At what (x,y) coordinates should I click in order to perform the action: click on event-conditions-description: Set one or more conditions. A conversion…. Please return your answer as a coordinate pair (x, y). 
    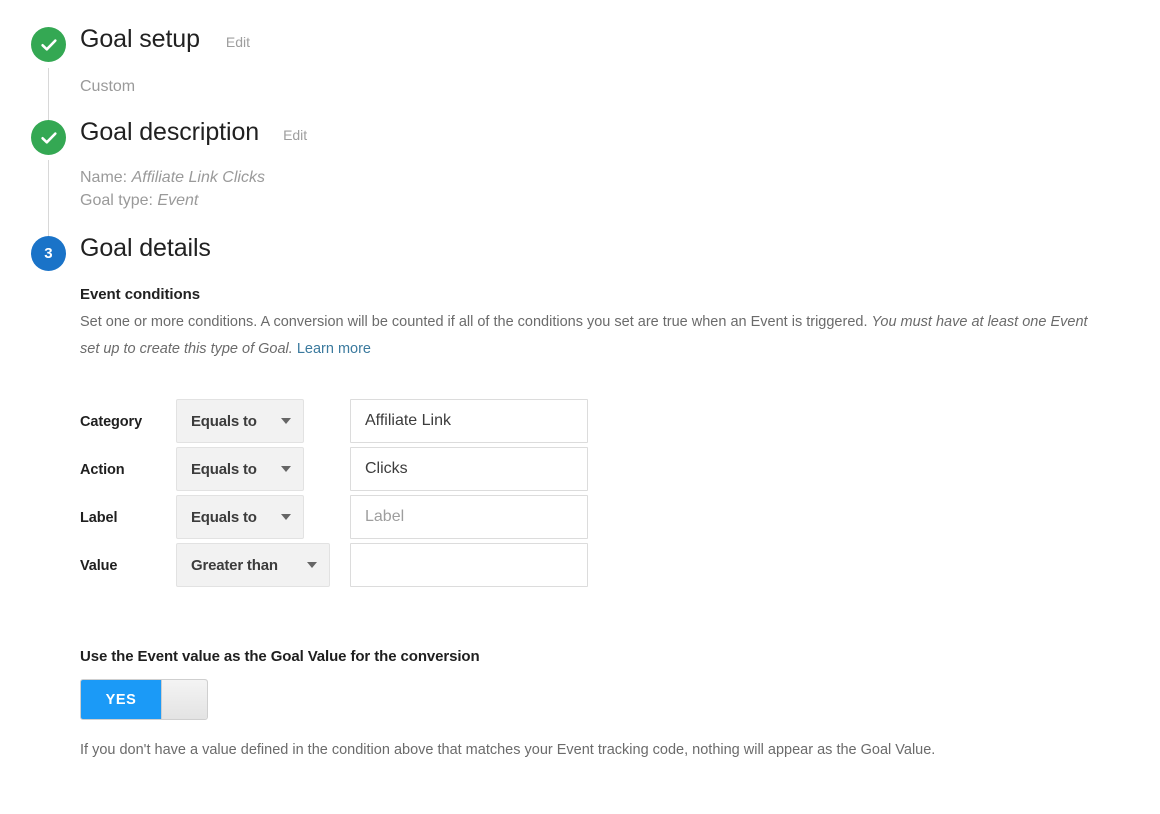
    Looking at the image, I should click on (587, 336).